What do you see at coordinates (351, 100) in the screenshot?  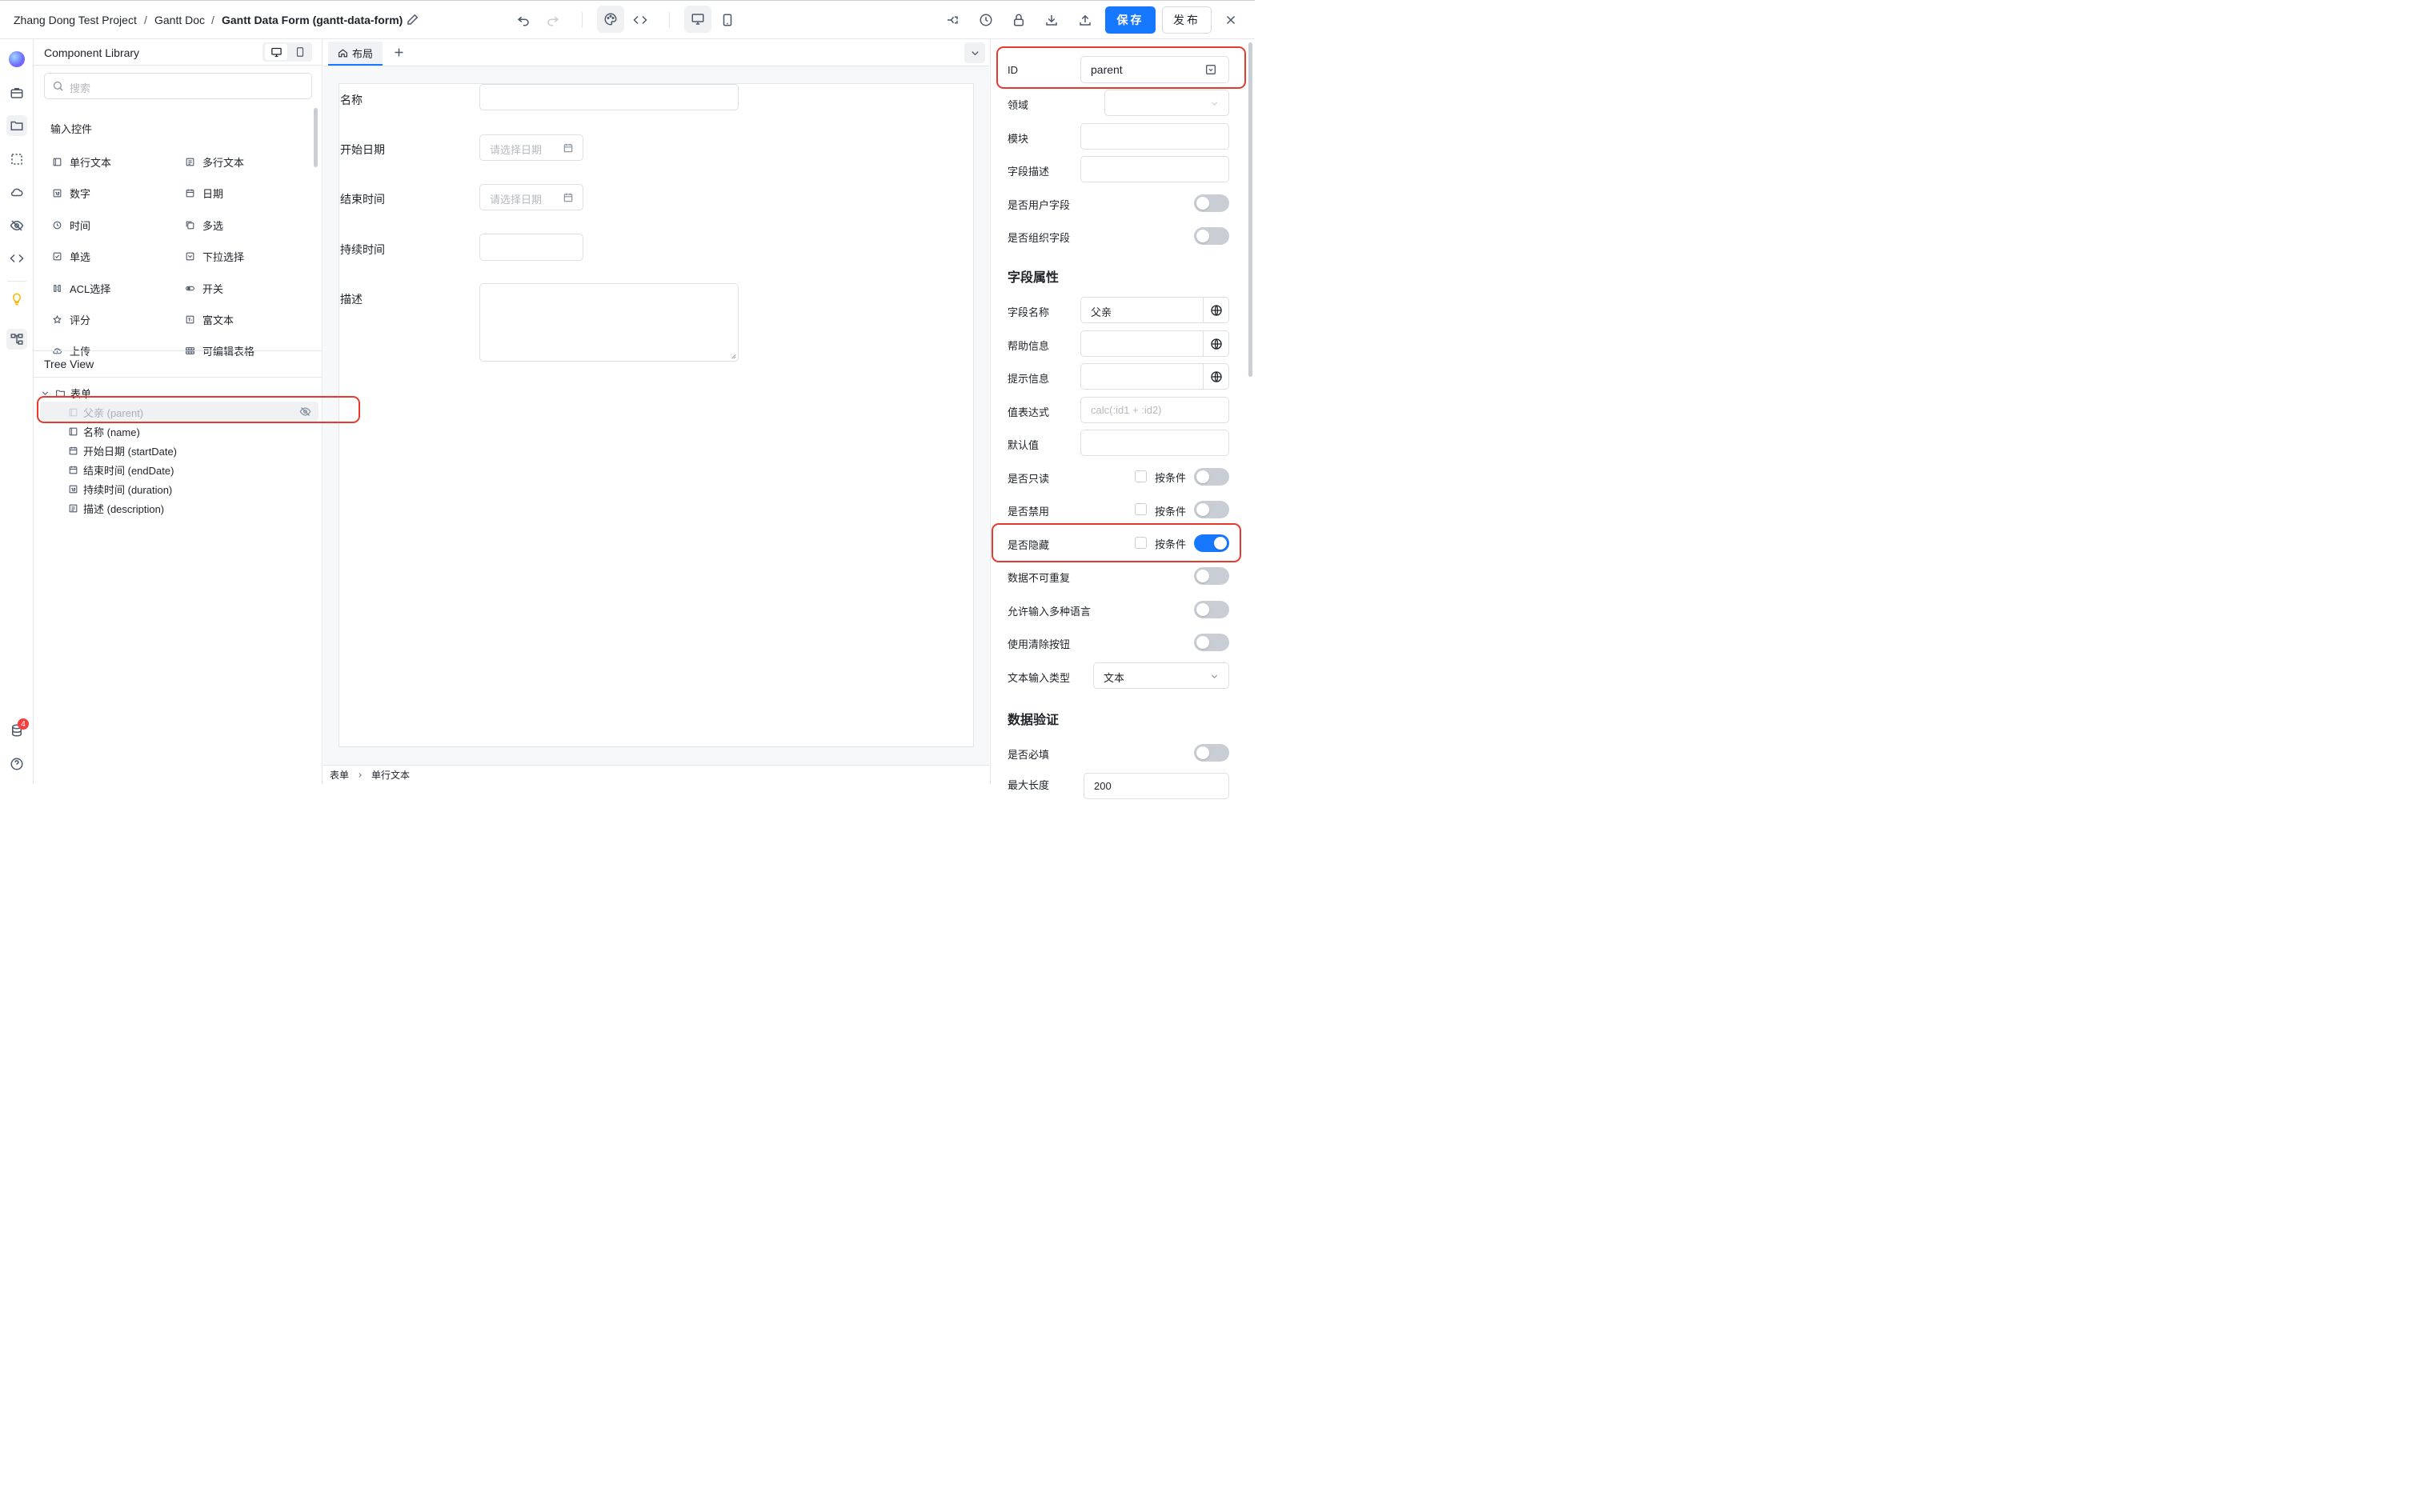 I see `field-label-name: 名称` at bounding box center [351, 100].